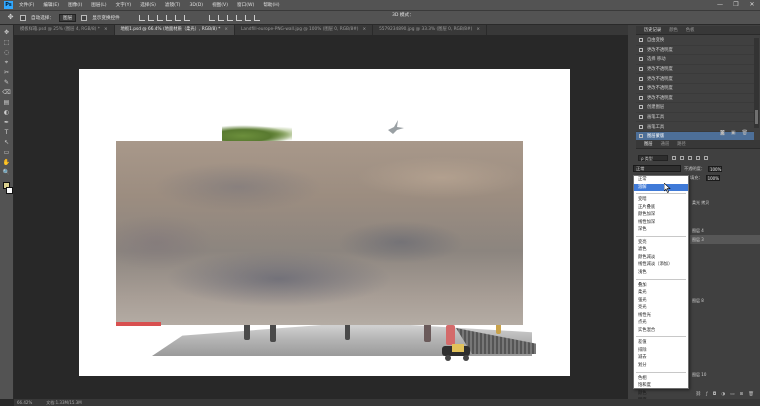  I want to click on menu-view: 视图(V), so click(220, 5).